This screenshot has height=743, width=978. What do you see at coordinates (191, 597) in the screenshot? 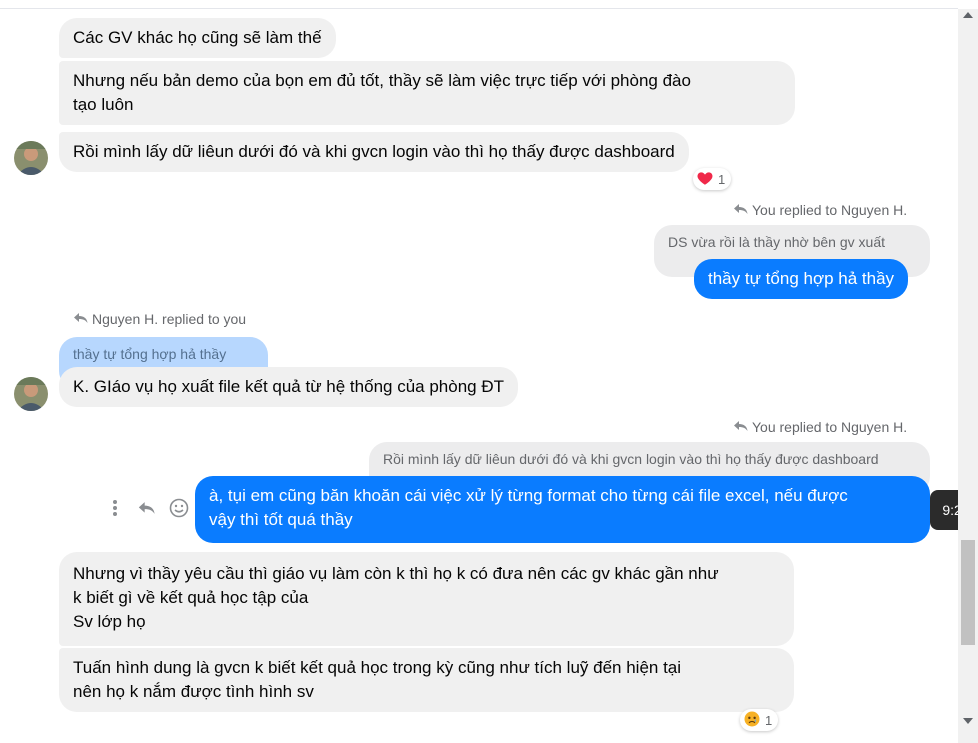
I see `message-line: k biết gì về kết quả học tập của` at bounding box center [191, 597].